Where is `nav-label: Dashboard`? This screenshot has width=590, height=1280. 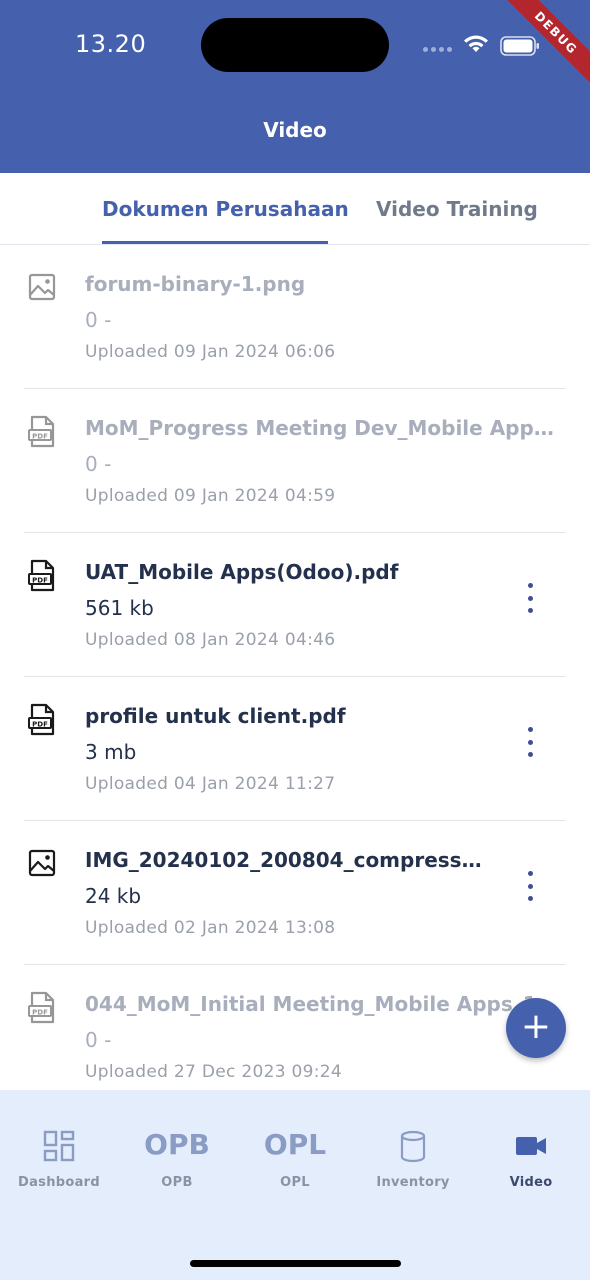 nav-label: Dashboard is located at coordinates (59, 1182).